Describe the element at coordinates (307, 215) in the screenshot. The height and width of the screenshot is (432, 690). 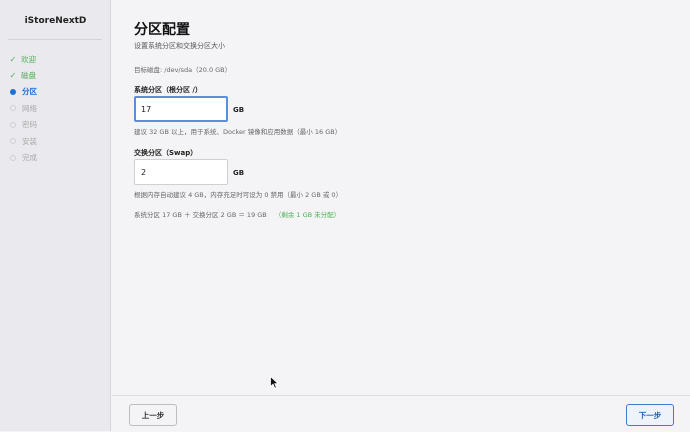
I see `summary-remaining: （剩余 1 GB 未分配）` at that location.